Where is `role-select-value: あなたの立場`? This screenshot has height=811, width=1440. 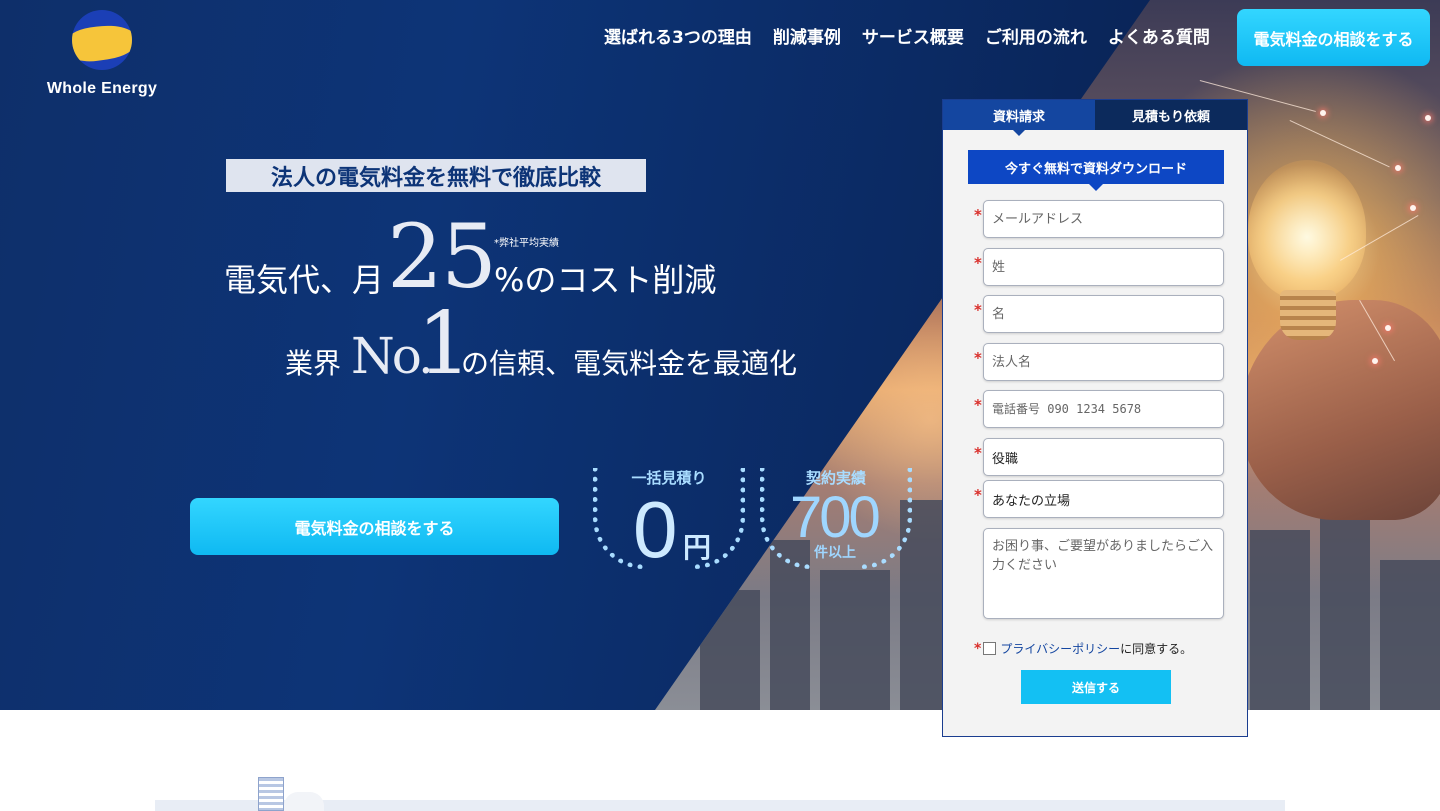
role-select-value: あなたの立場 is located at coordinates (1031, 501).